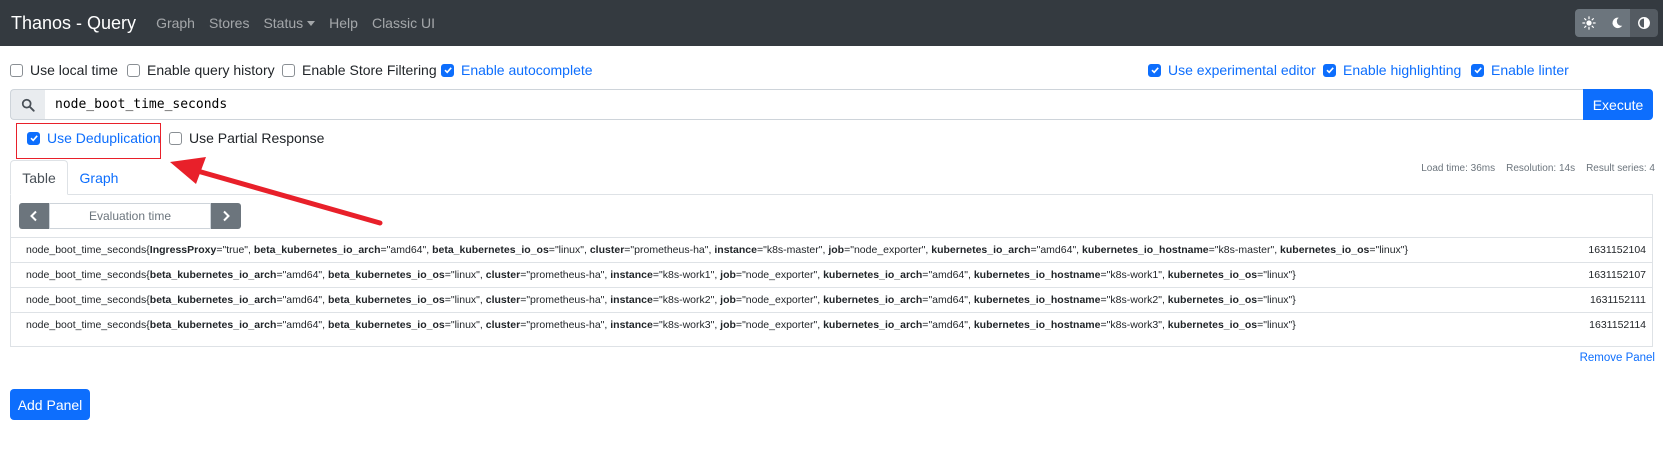 This screenshot has height=461, width=1663. What do you see at coordinates (289, 23) in the screenshot?
I see `nav-link-status: Status` at bounding box center [289, 23].